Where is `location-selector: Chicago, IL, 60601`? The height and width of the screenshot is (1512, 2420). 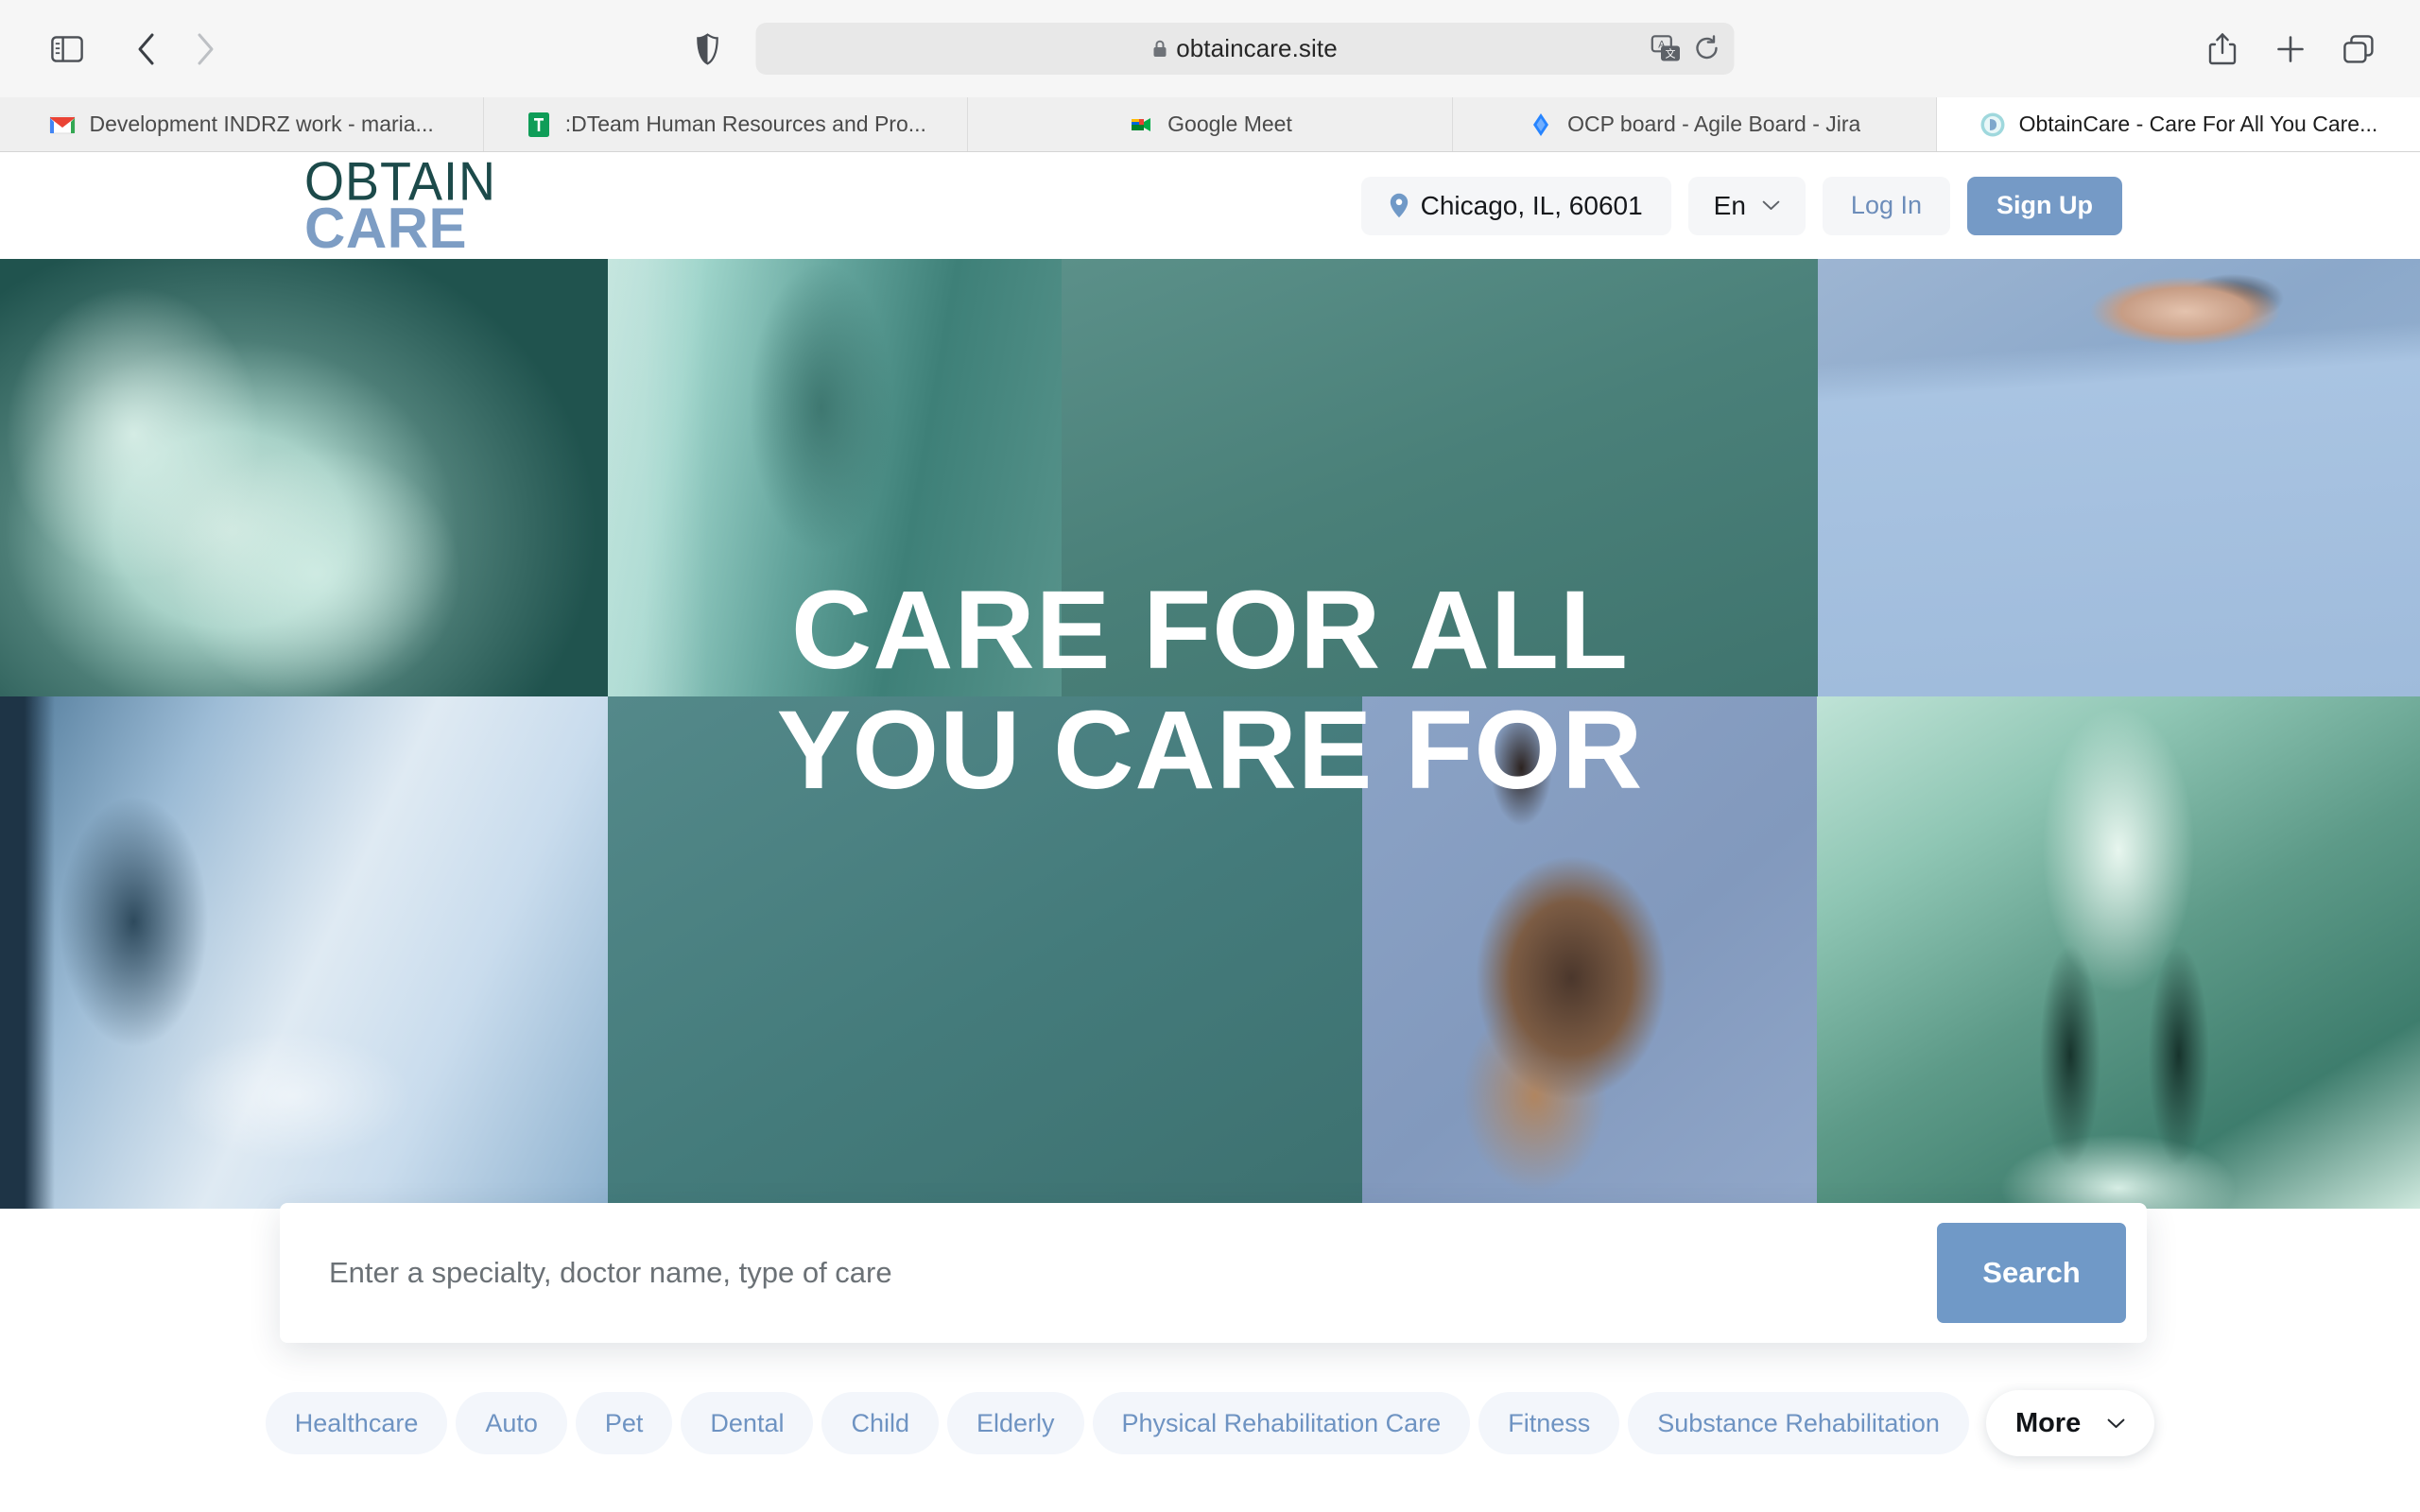 location-selector: Chicago, IL, 60601 is located at coordinates (1516, 205).